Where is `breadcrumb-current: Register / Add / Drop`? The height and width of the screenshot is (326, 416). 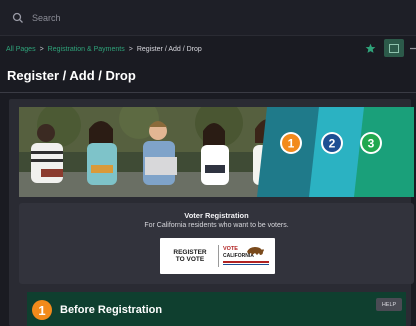
breadcrumb-current: Register / Add / Drop is located at coordinates (169, 49).